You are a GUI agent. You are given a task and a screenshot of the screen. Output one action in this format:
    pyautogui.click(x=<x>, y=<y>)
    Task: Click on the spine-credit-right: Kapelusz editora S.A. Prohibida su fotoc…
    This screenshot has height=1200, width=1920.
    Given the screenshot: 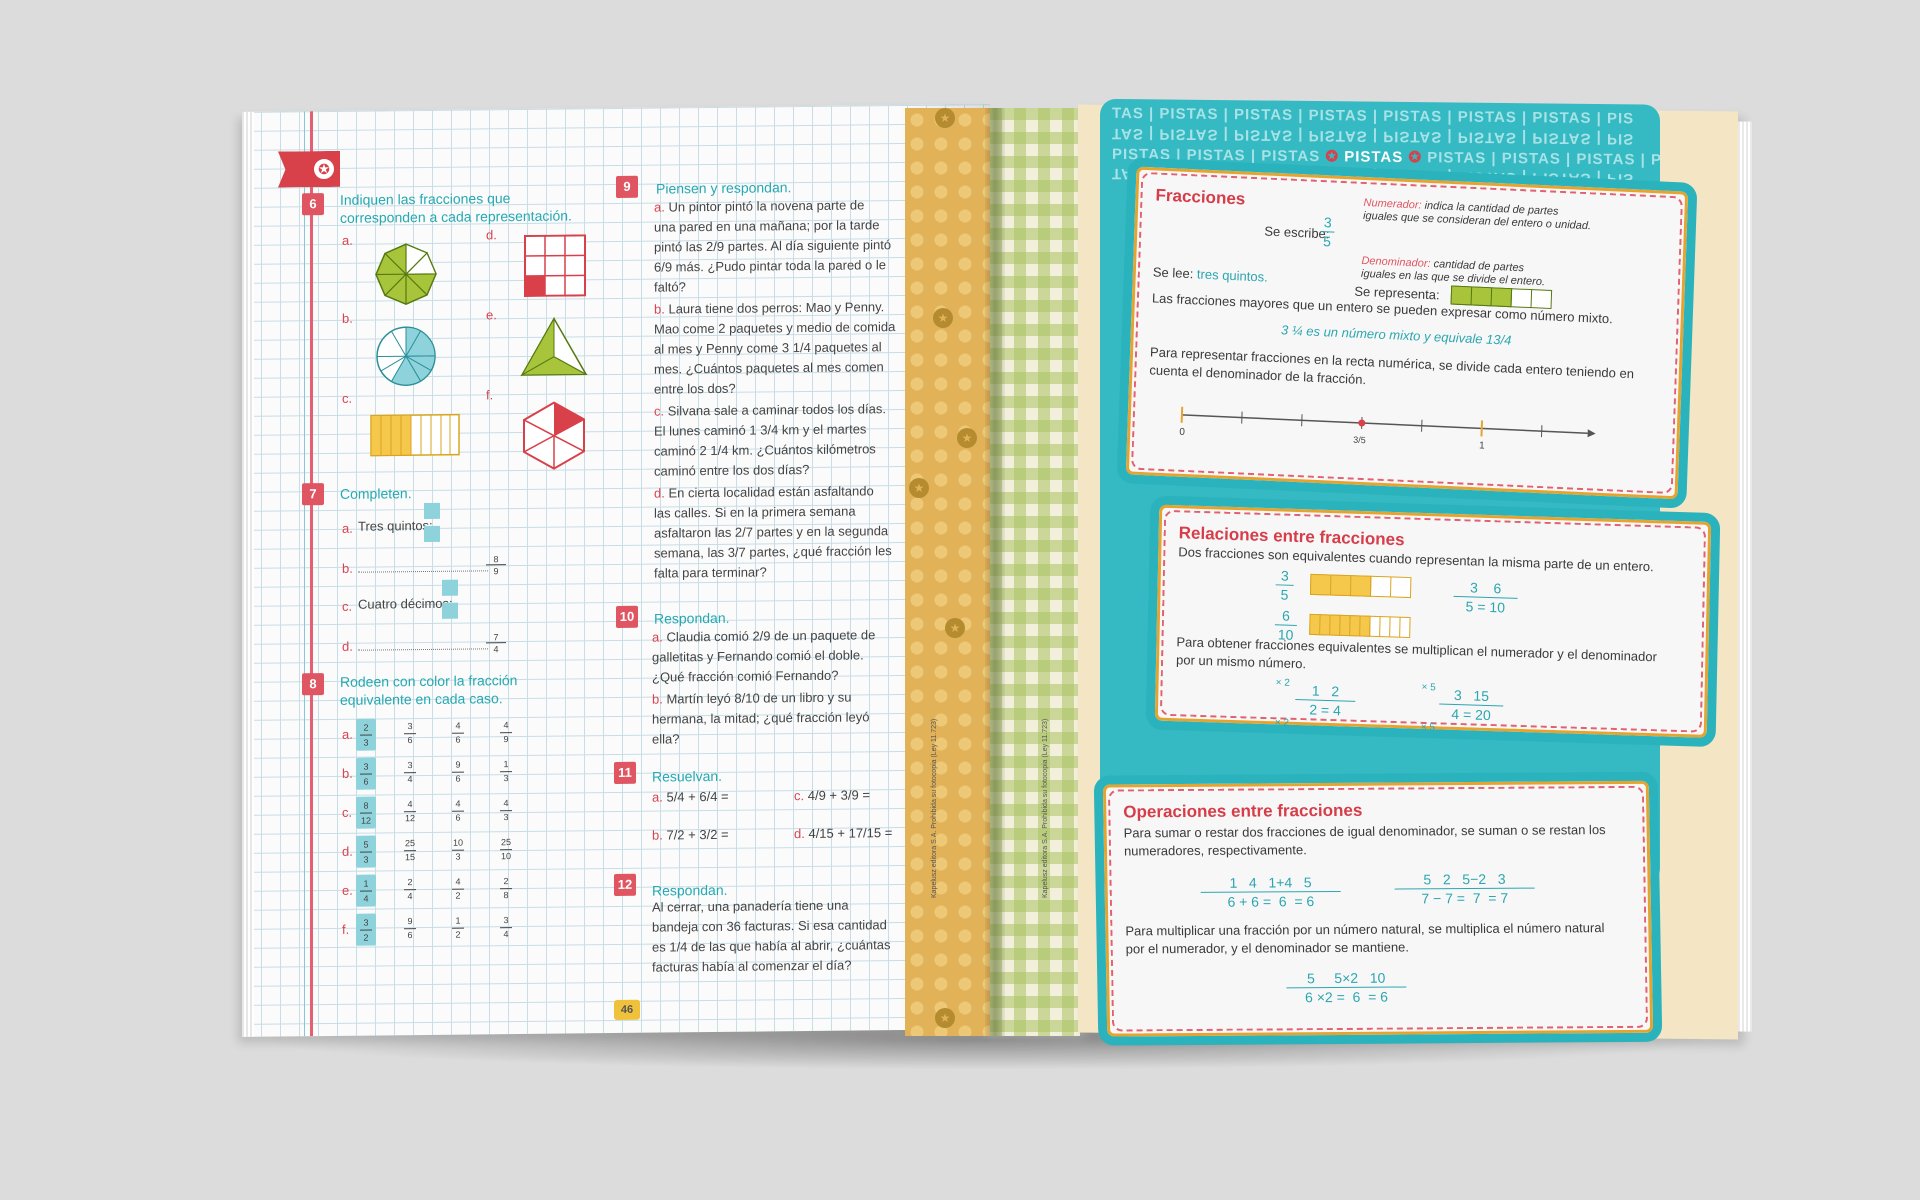 What is the action you would take?
    pyautogui.click(x=1045, y=808)
    